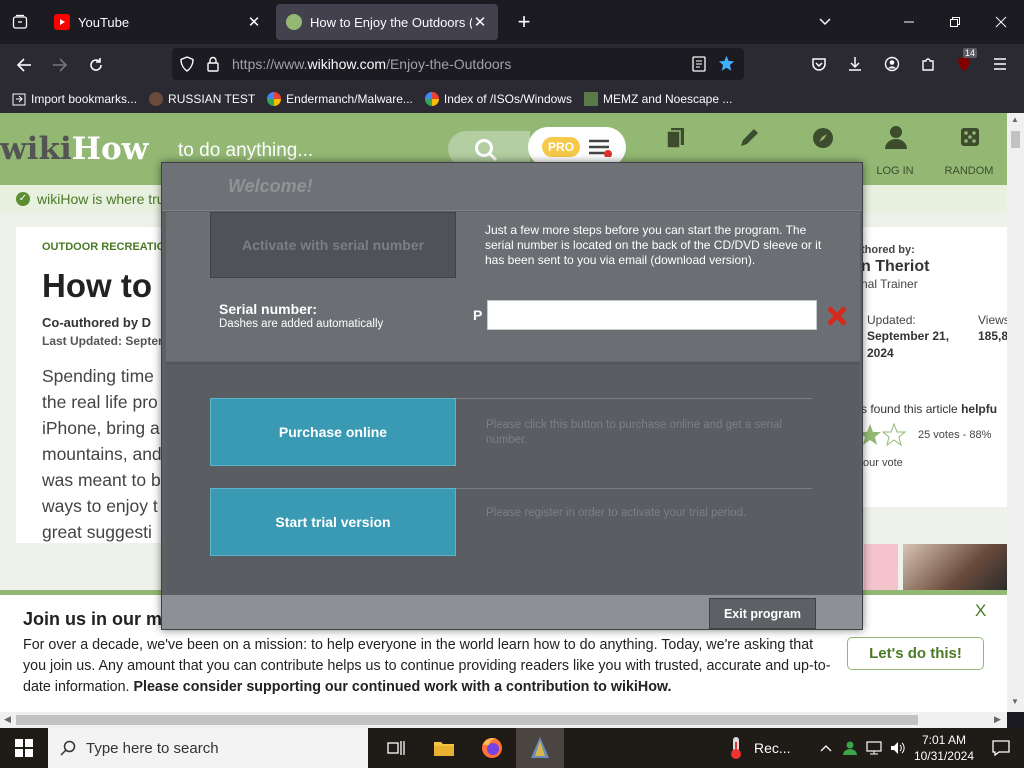 Image resolution: width=1024 pixels, height=768 pixels. What do you see at coordinates (826, 748) in the screenshot?
I see `chevron-up-icon` at bounding box center [826, 748].